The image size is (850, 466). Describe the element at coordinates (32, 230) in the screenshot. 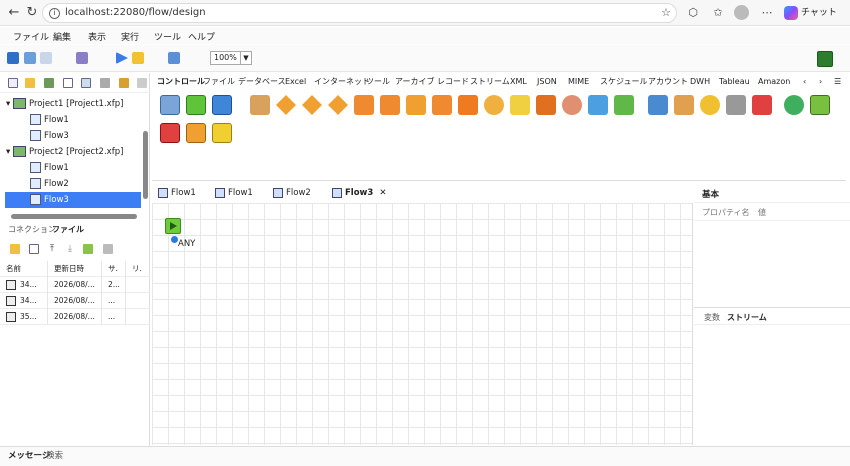

I see `tab-connections: コネクション` at that location.